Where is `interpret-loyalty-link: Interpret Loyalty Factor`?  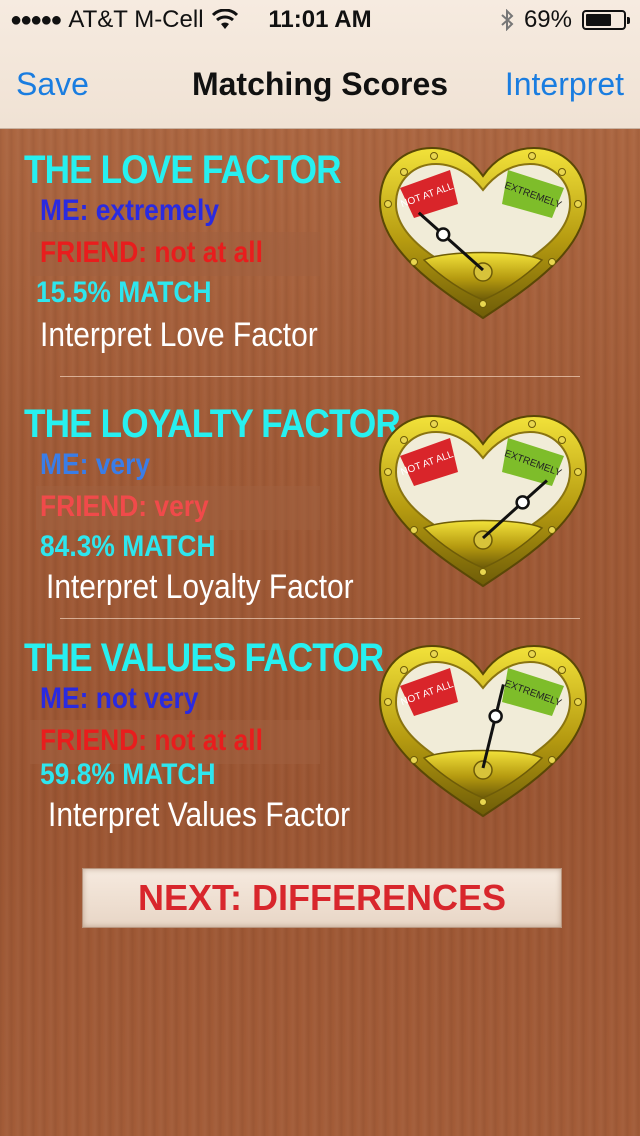
interpret-loyalty-link: Interpret Loyalty Factor is located at coordinates (200, 587).